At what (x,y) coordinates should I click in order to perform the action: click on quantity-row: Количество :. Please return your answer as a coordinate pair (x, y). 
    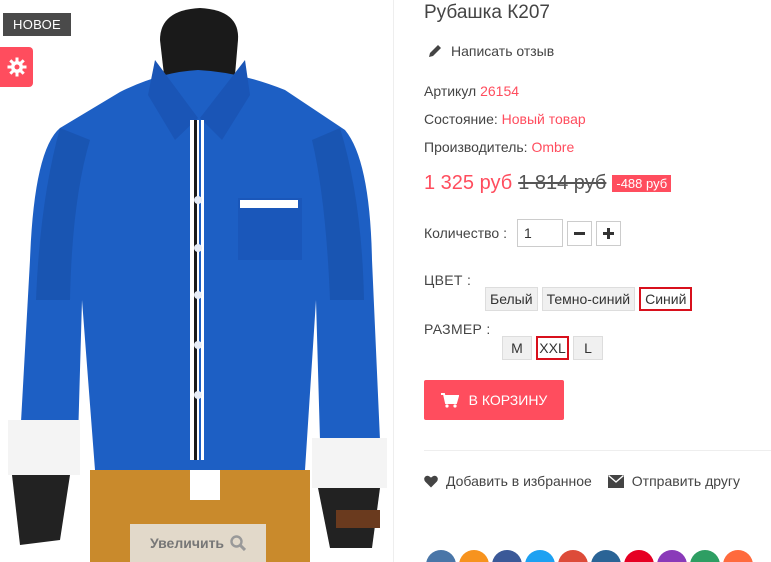
    Looking at the image, I should click on (522, 233).